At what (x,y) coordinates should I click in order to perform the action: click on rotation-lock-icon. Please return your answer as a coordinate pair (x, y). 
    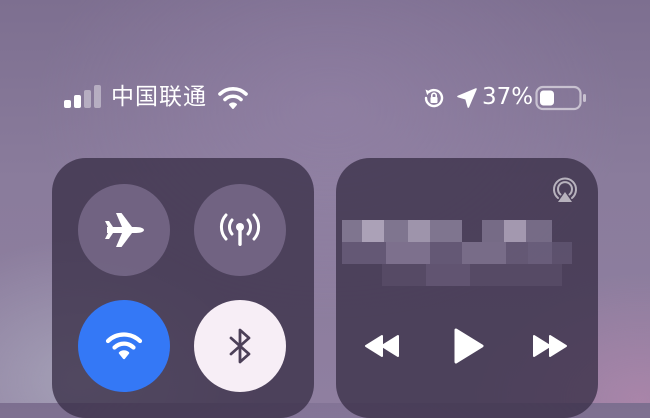
    Looking at the image, I should click on (434, 98).